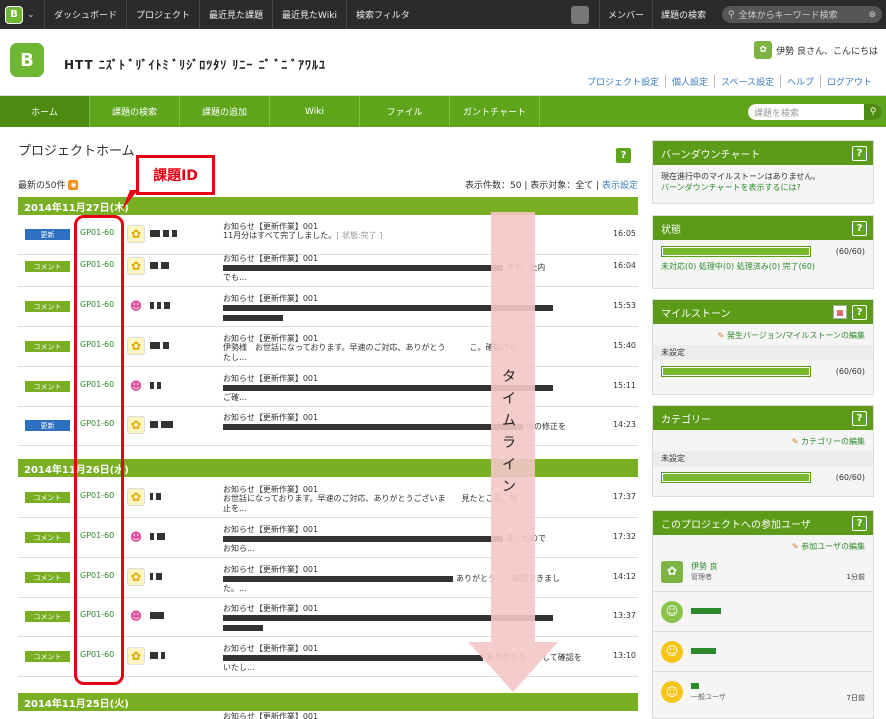 This screenshot has height=719, width=886. Describe the element at coordinates (14, 14) in the screenshot. I see `brand-logo: B` at that location.